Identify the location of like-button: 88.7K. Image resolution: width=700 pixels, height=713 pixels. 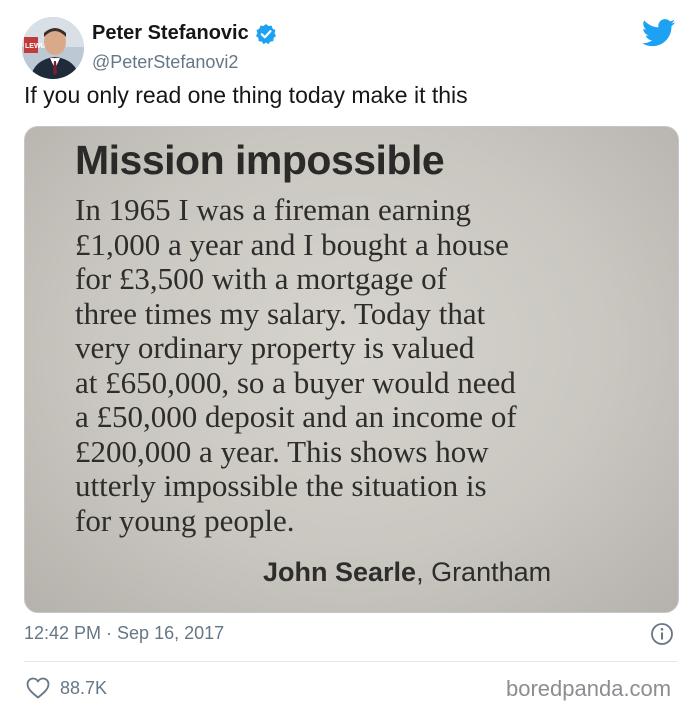
(66, 688).